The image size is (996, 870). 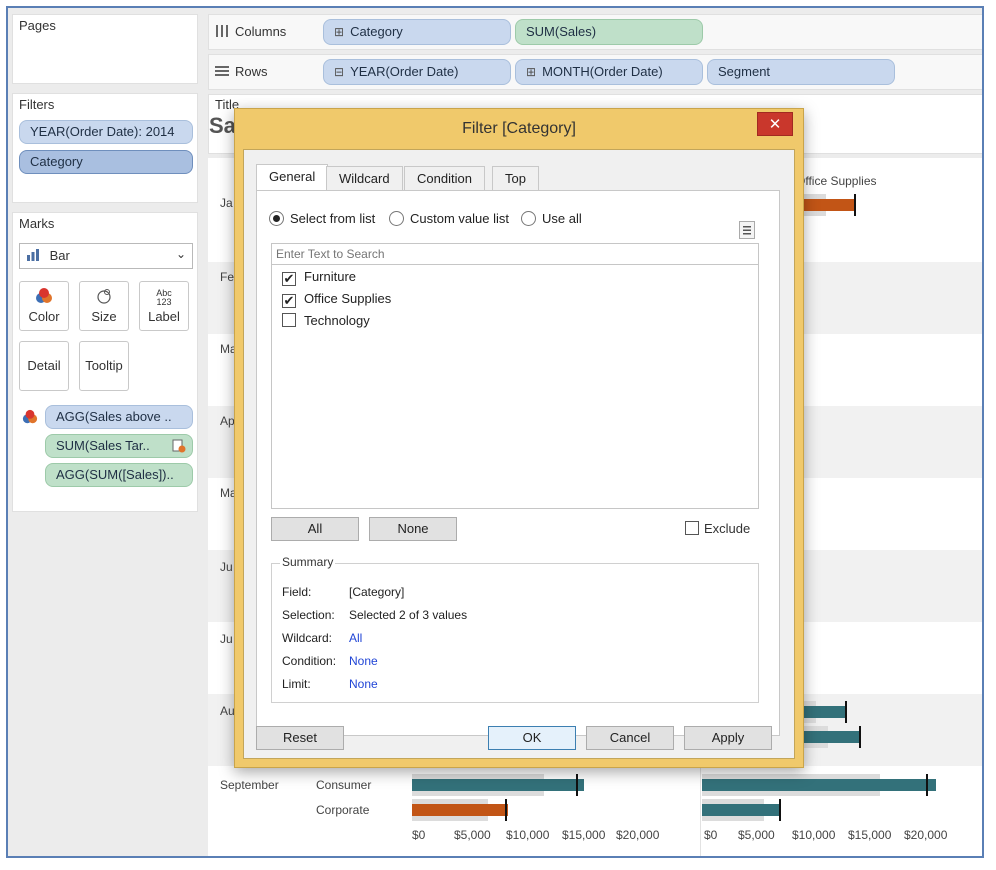 I want to click on columns-shelf: Columns ⊞ Category SUM(Sales), so click(x=595, y=32).